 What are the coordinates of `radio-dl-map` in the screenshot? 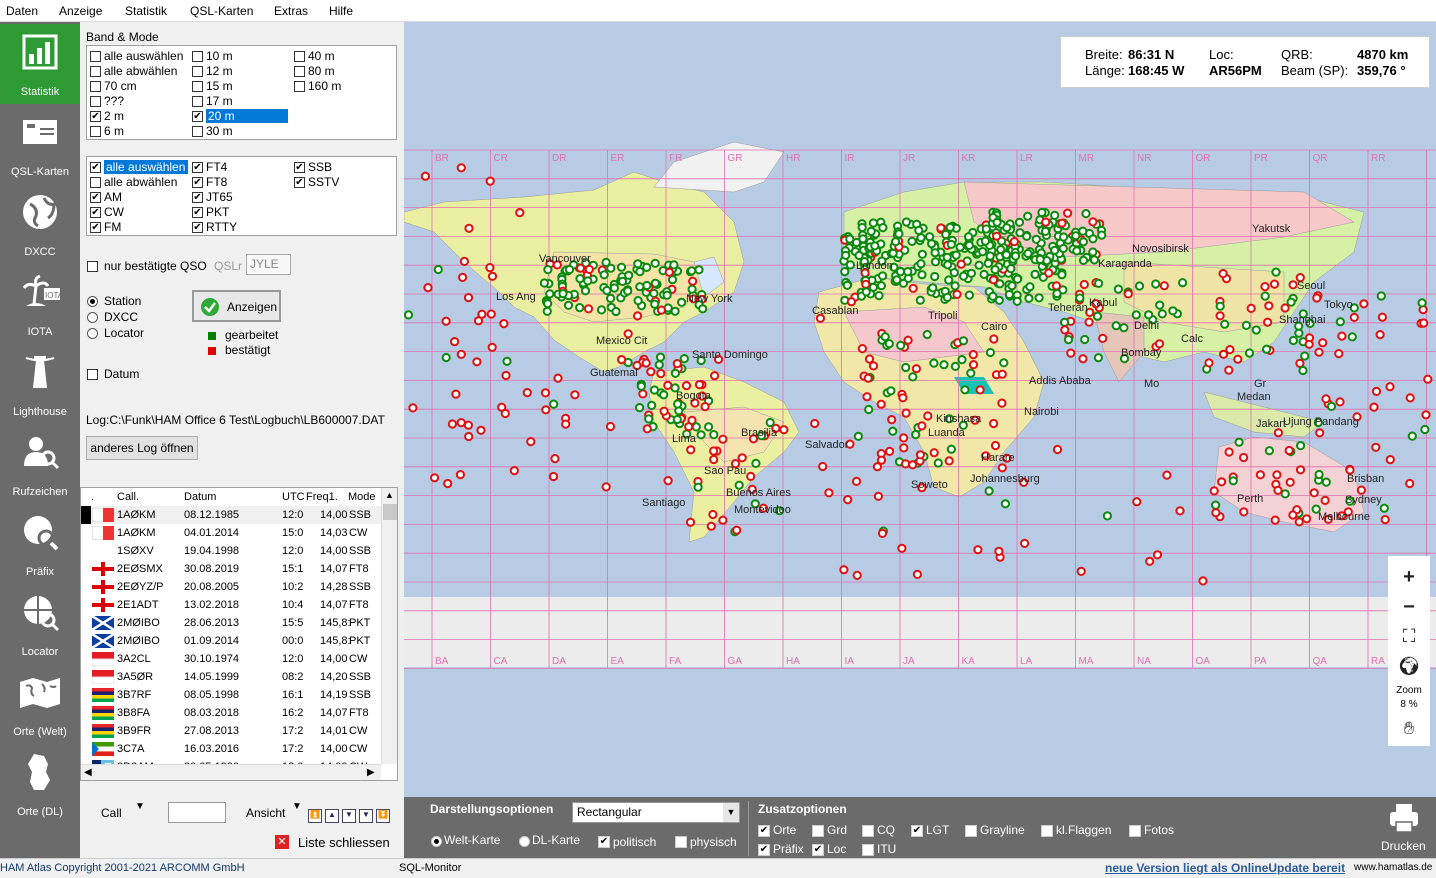 It's located at (524, 841).